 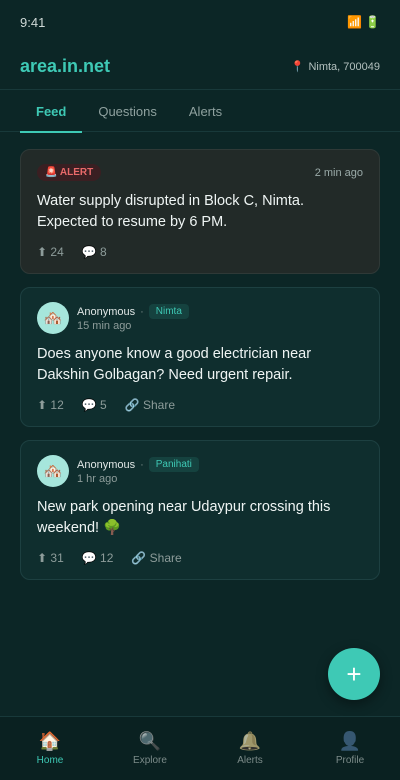 I want to click on author-line: Anonymous · Panihati, so click(x=138, y=464).